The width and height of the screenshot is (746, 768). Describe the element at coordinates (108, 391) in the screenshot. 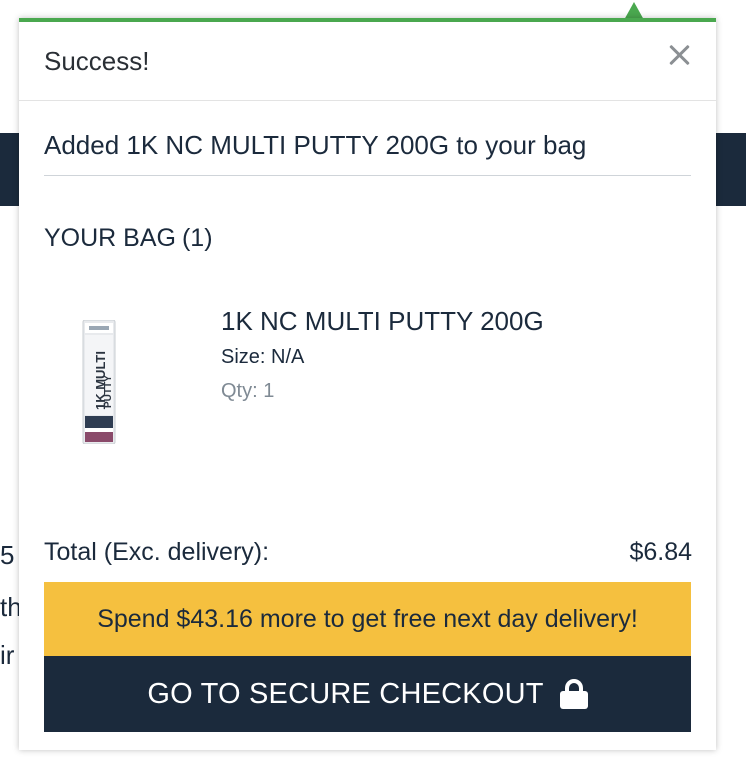

I see `svg-text: PUTTY` at that location.